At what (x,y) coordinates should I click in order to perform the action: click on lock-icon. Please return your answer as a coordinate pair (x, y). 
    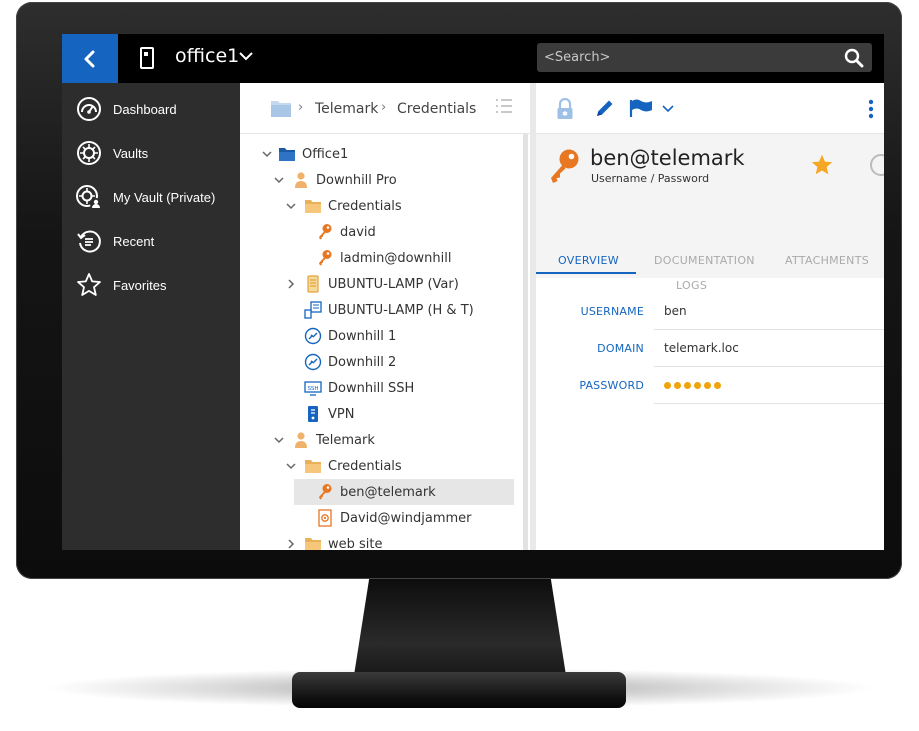
    Looking at the image, I should click on (565, 109).